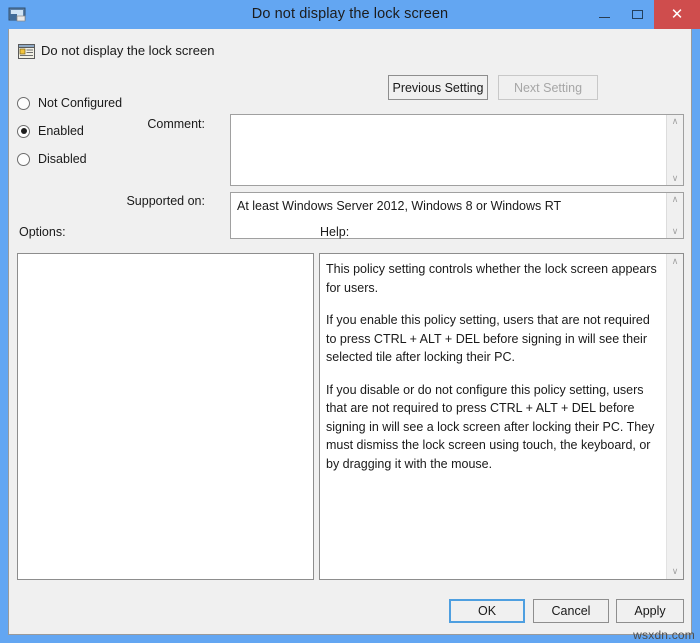 This screenshot has height=643, width=700. Describe the element at coordinates (650, 611) in the screenshot. I see `apply-button: Apply` at that location.